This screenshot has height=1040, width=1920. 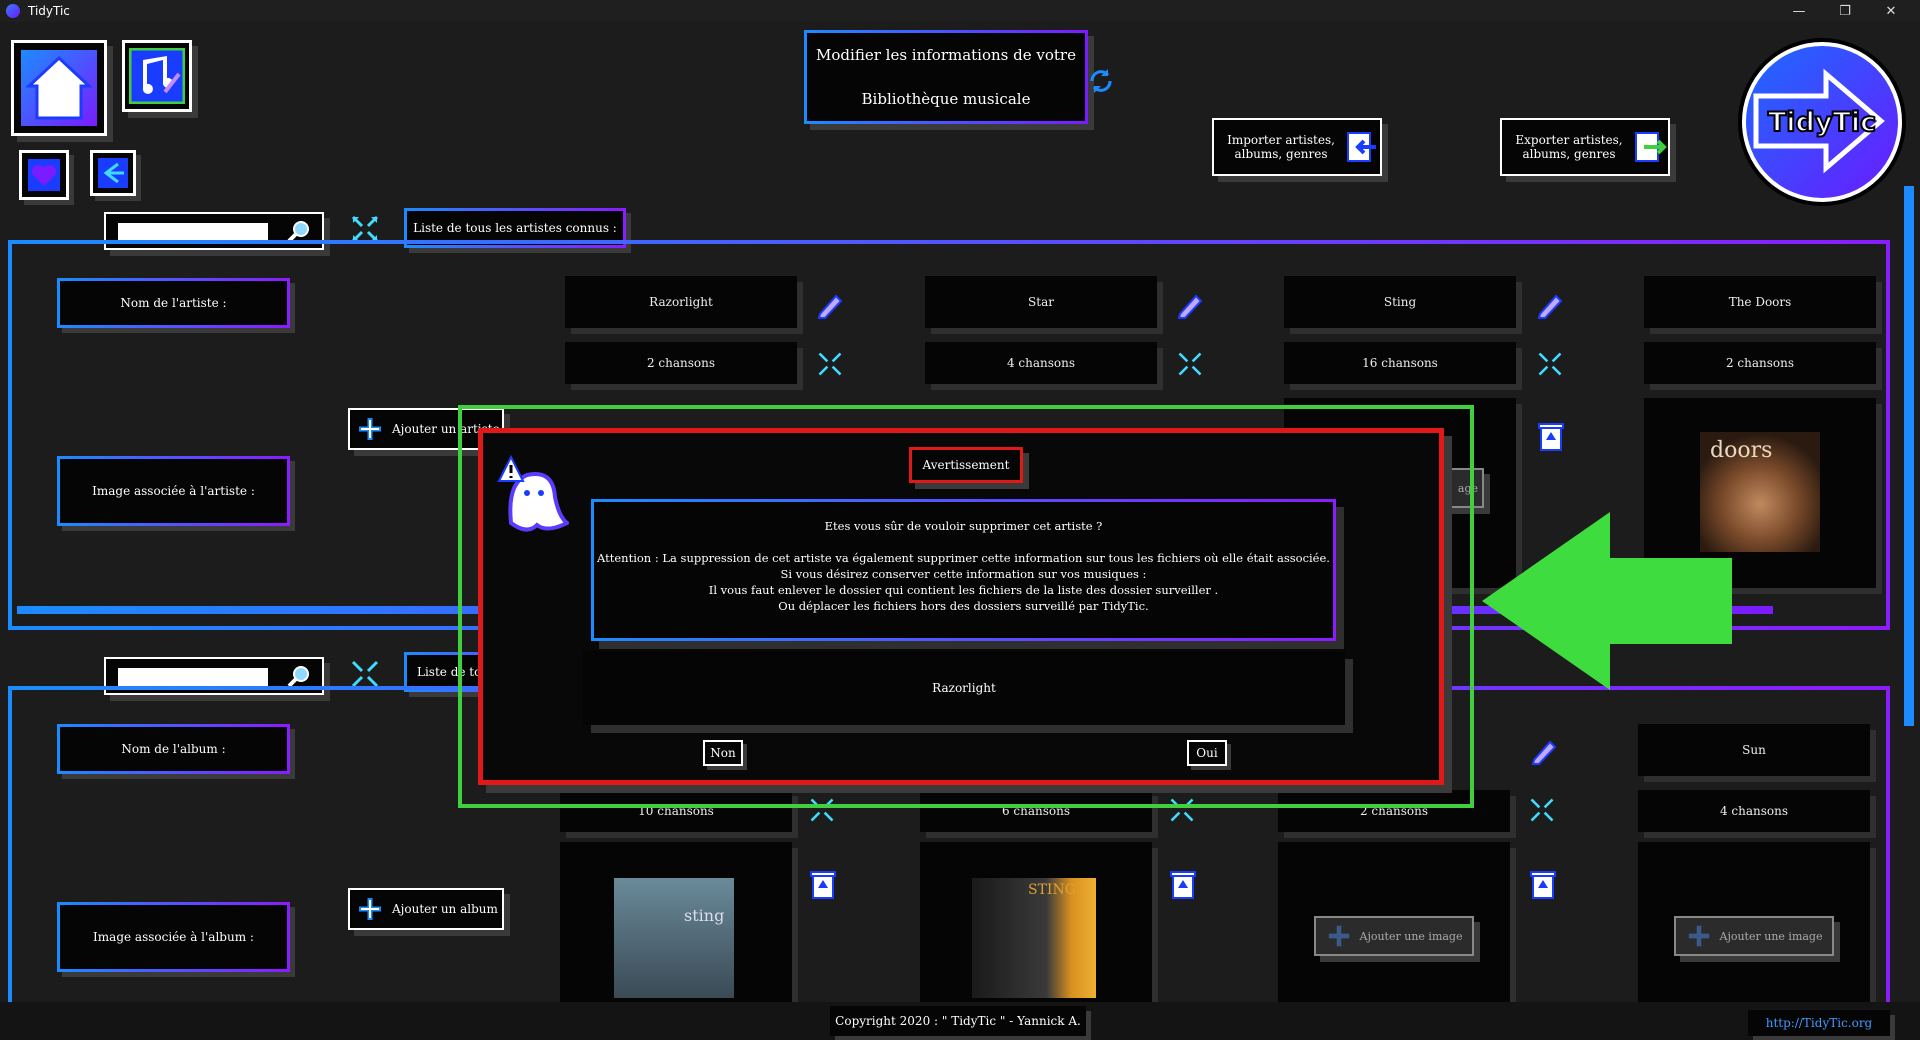 I want to click on arrow-left-icon, so click(x=113, y=173).